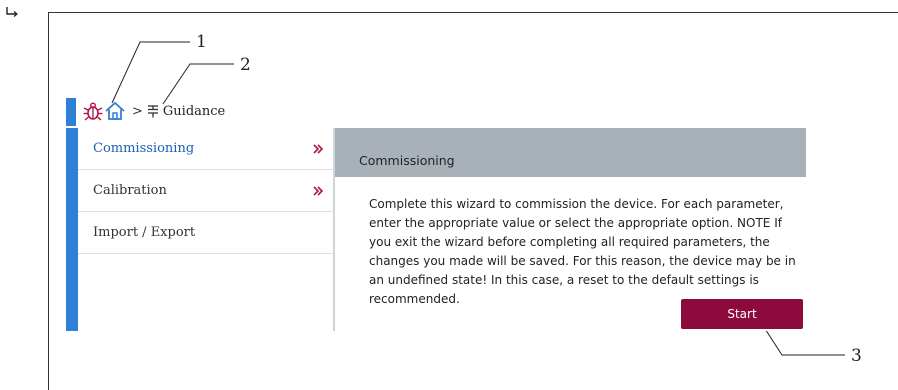  Describe the element at coordinates (71, 112) in the screenshot. I see `breadcrumb-accent-bar` at that location.